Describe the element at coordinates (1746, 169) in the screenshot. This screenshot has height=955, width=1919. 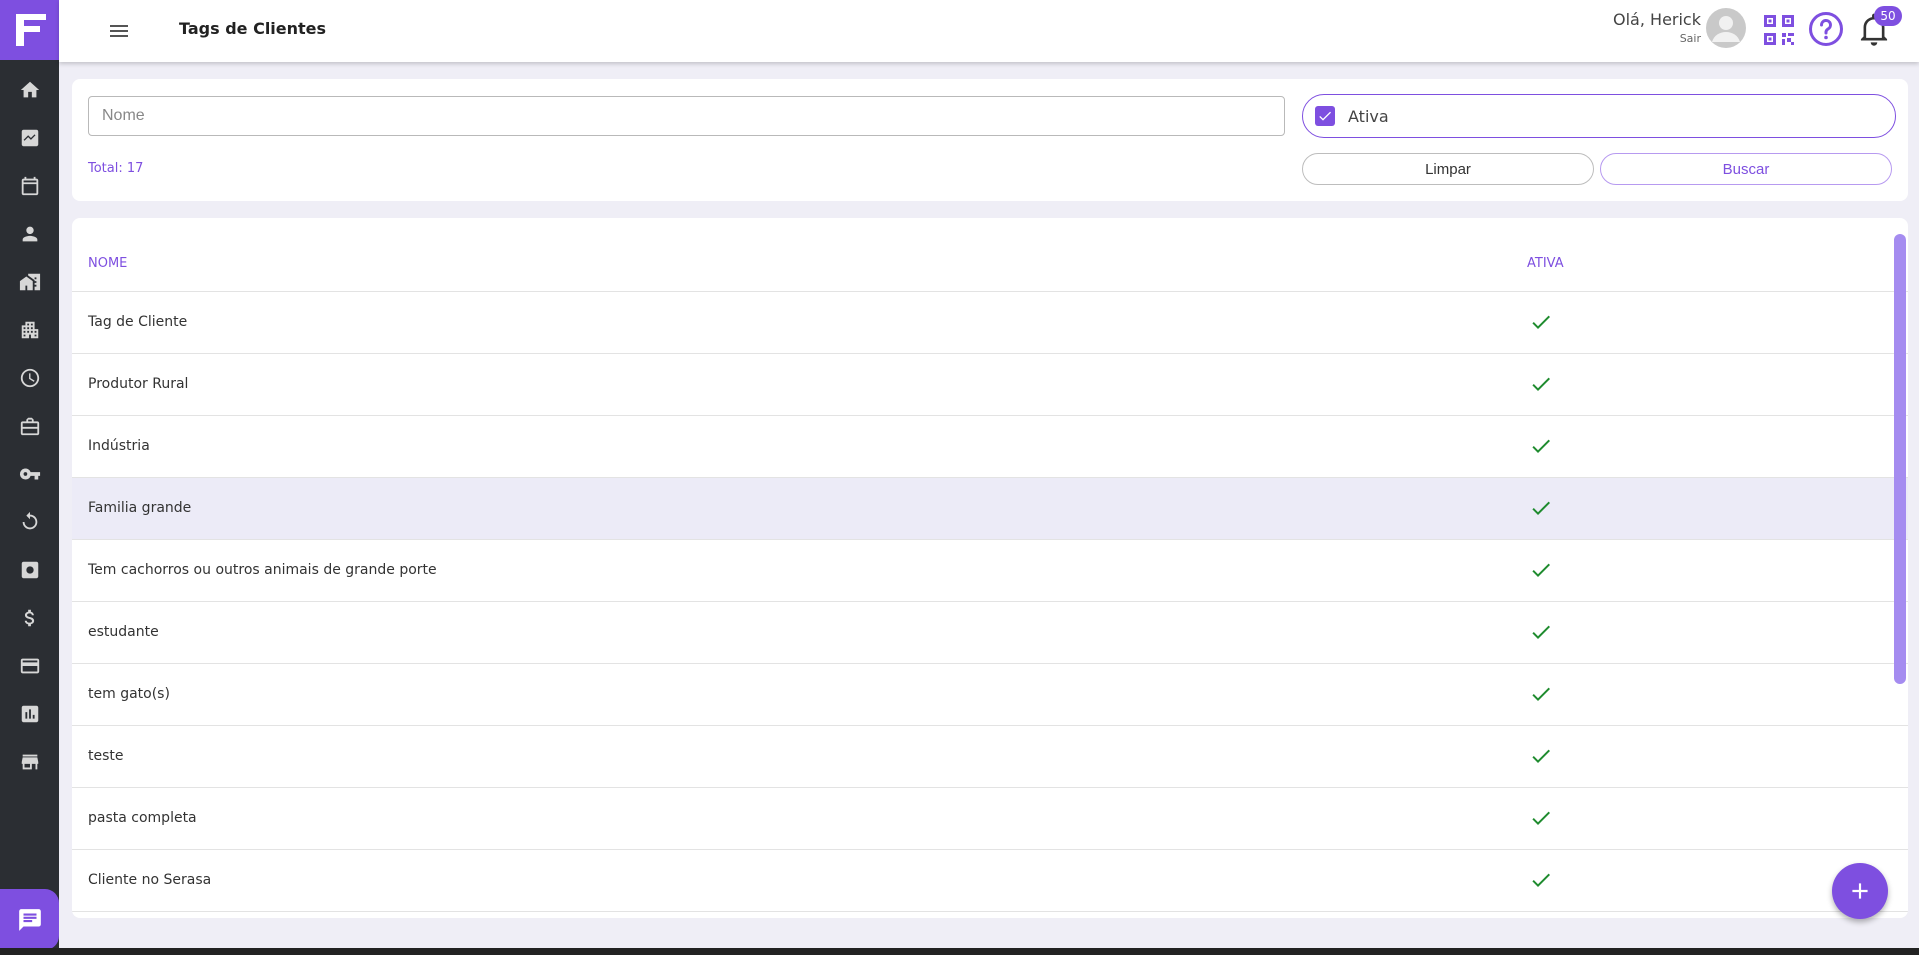
I see `search-button: Buscar` at that location.